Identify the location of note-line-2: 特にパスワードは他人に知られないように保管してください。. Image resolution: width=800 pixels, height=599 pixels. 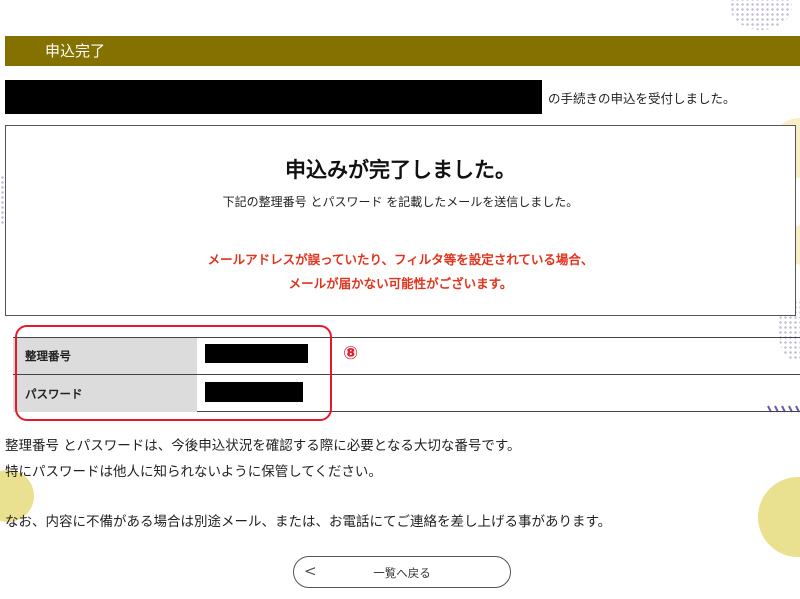
(193, 472).